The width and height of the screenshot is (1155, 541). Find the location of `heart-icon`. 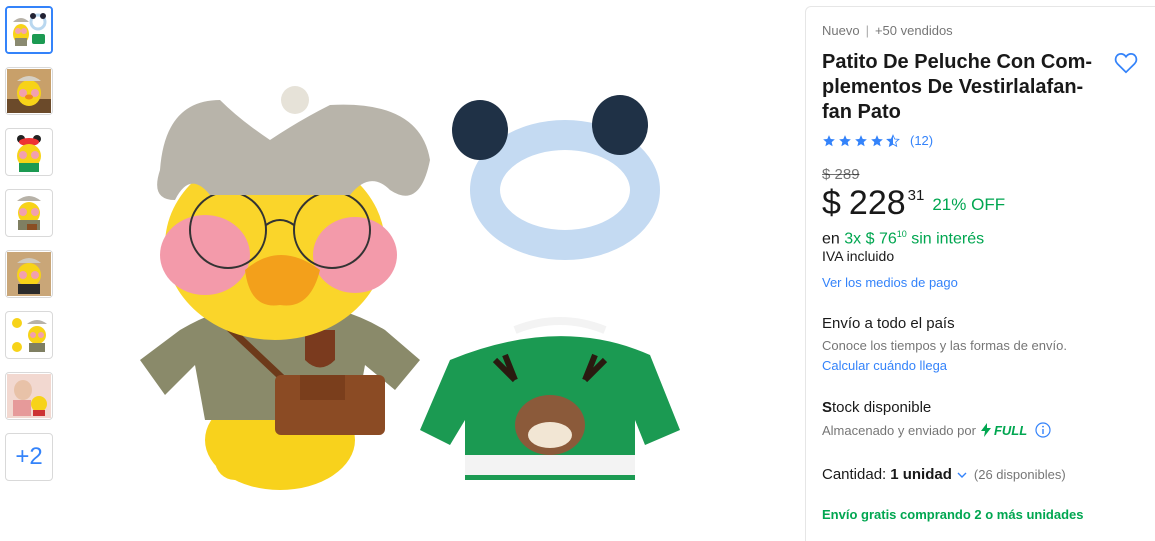

heart-icon is located at coordinates (1126, 63).